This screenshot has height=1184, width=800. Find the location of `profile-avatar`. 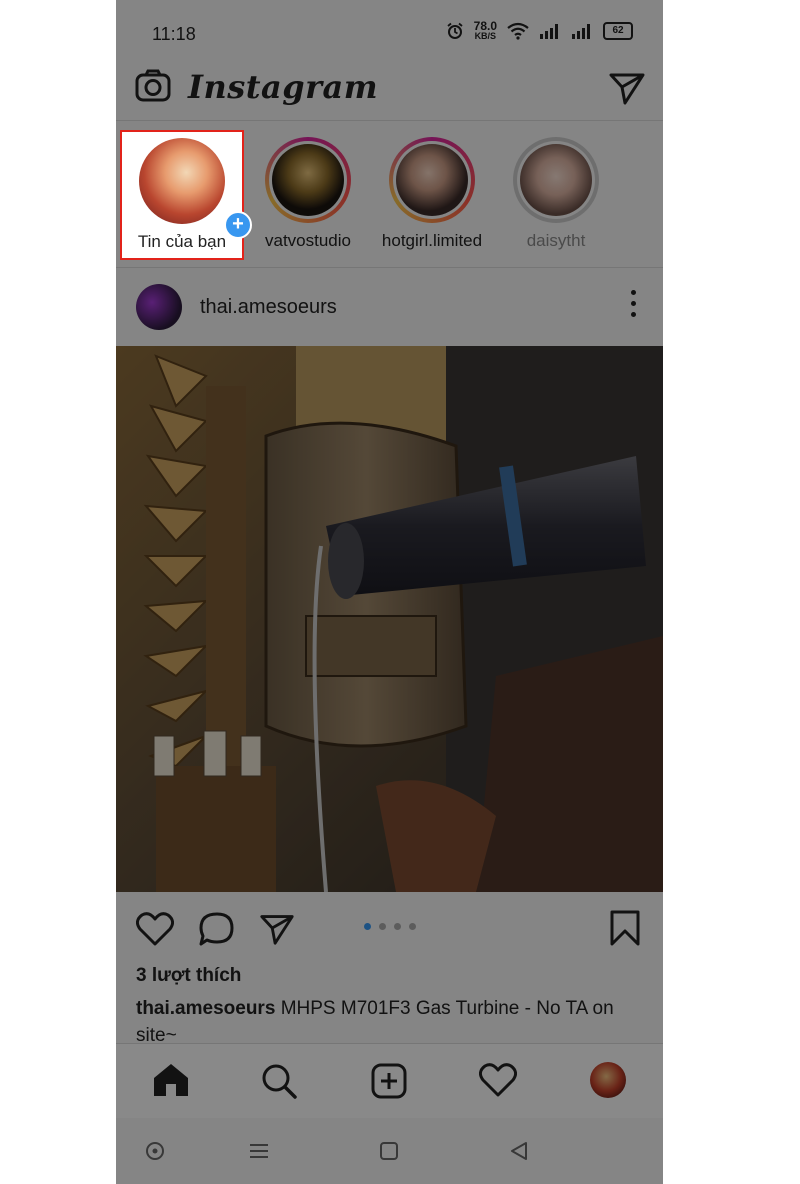

profile-avatar is located at coordinates (608, 1080).